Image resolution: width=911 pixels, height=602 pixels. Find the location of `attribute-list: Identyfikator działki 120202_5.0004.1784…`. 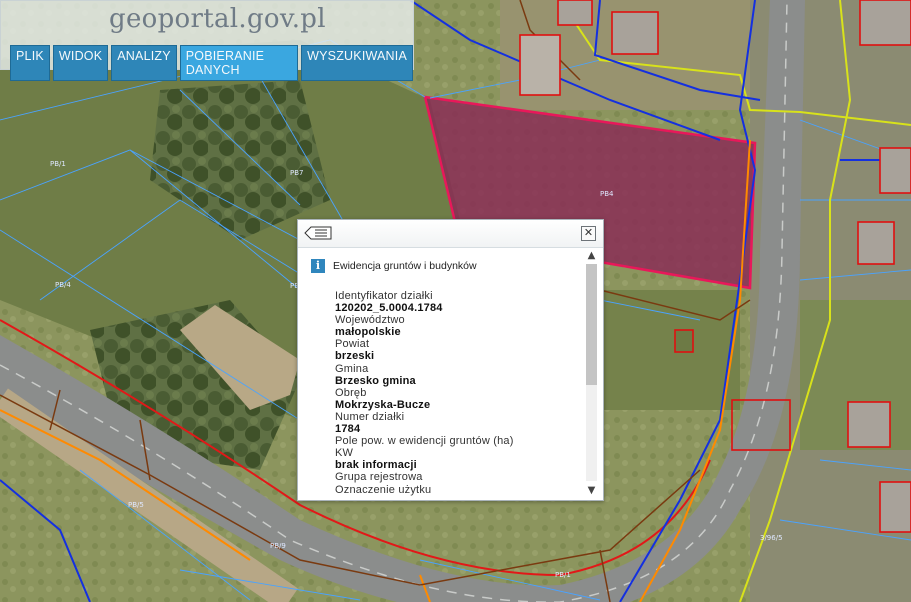

attribute-list: Identyfikator działki 120202_5.0004.1784… is located at coordinates (455, 393).